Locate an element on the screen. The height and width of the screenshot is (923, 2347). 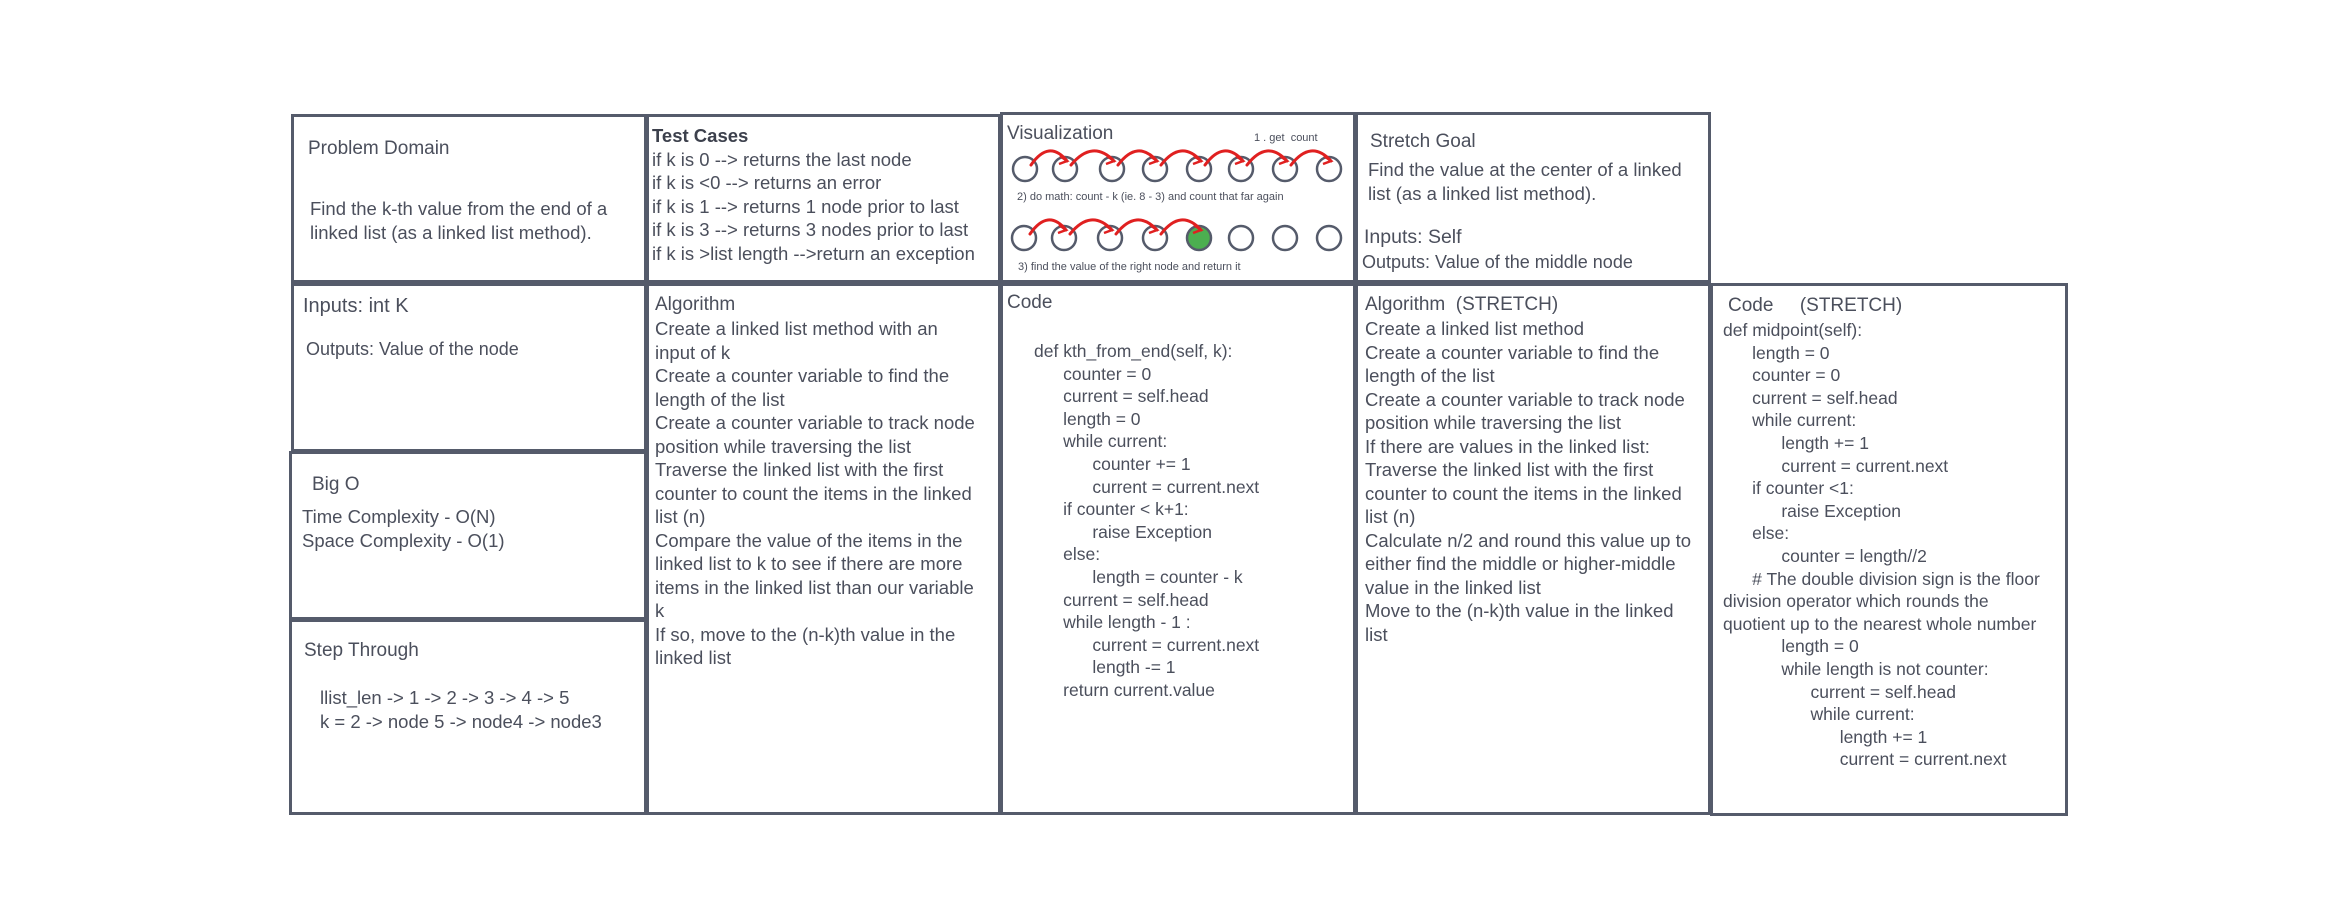
code-line: while current: is located at coordinates (1101, 441).